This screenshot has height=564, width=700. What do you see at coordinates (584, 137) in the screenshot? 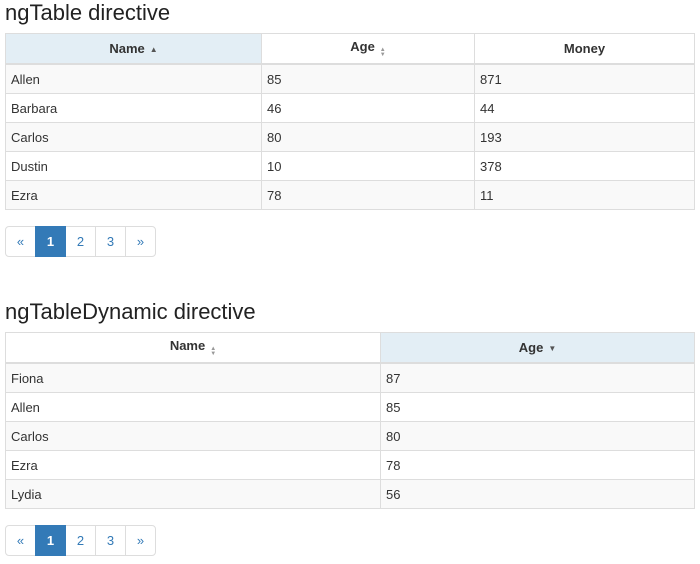
I see `cell-money: 193` at bounding box center [584, 137].